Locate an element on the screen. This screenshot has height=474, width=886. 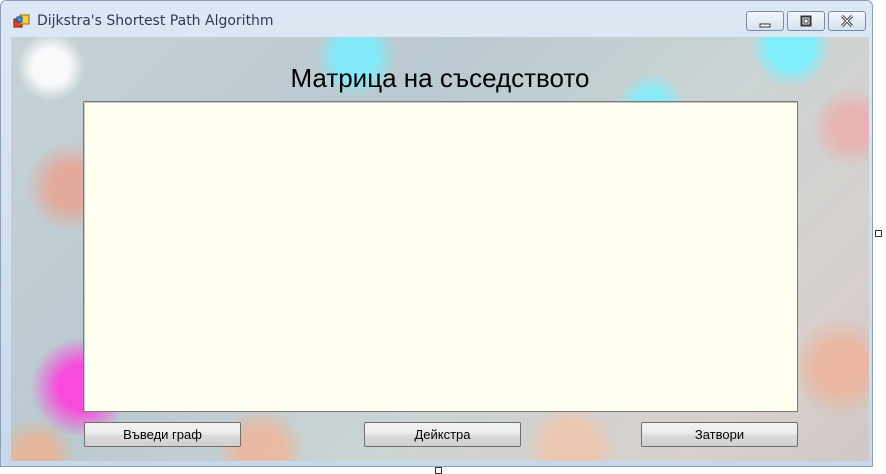
resize-handle-right is located at coordinates (878, 233).